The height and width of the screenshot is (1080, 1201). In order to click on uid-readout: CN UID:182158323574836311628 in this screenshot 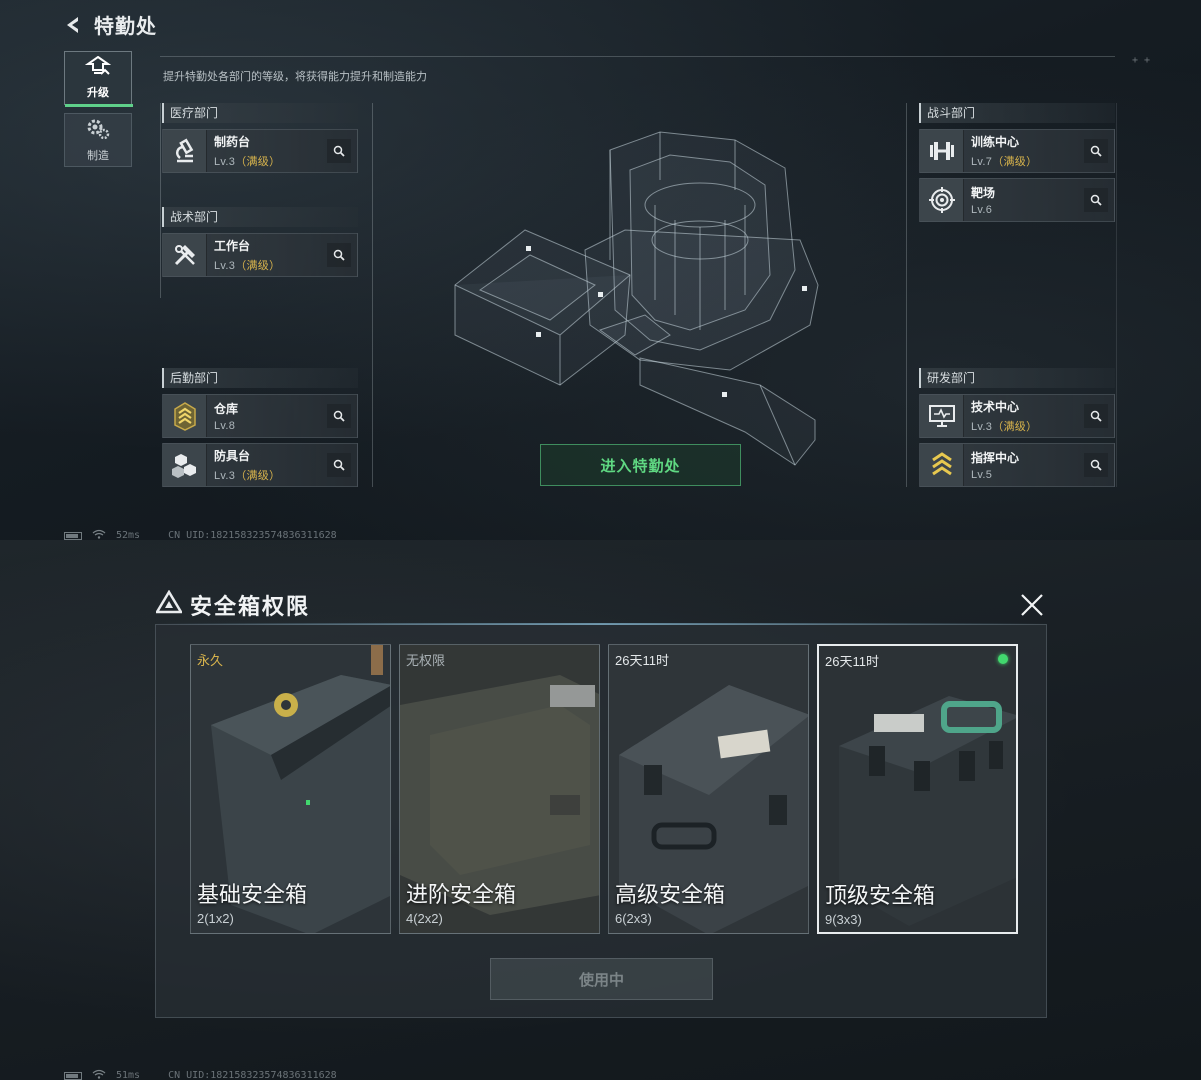, I will do `click(252, 1075)`.